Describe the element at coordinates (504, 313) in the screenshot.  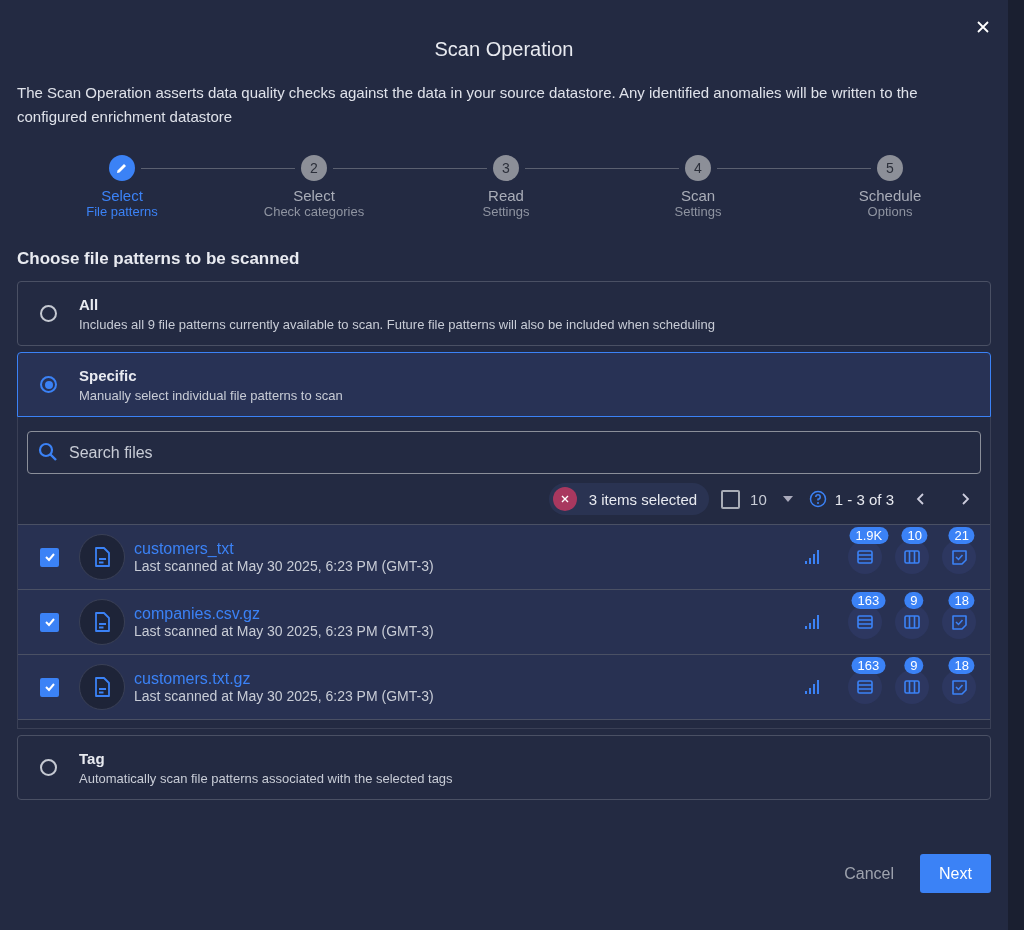
I see `radio-option: All Includes all 9 file patterns currently available to scan. Future file patterns will also be included when scheduling` at that location.